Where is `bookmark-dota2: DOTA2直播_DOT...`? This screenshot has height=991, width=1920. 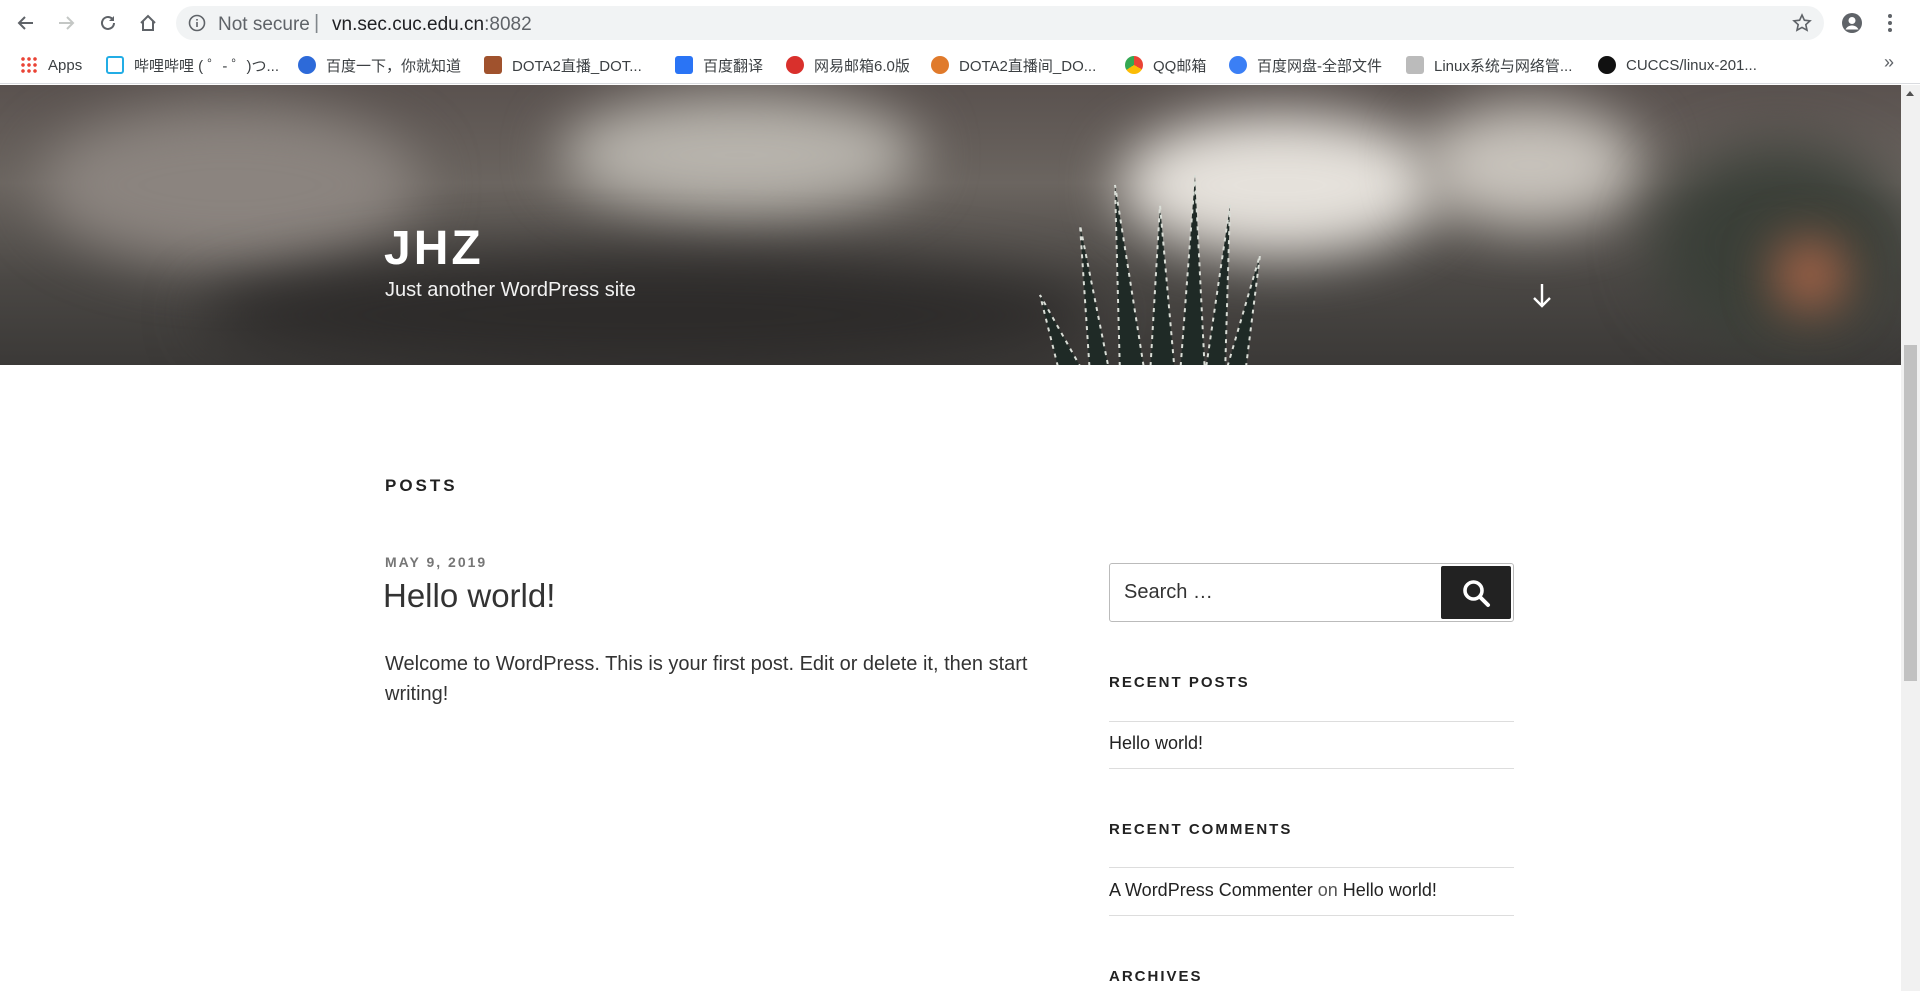
bookmark-dota2: DOTA2直播_DOT... is located at coordinates (563, 65).